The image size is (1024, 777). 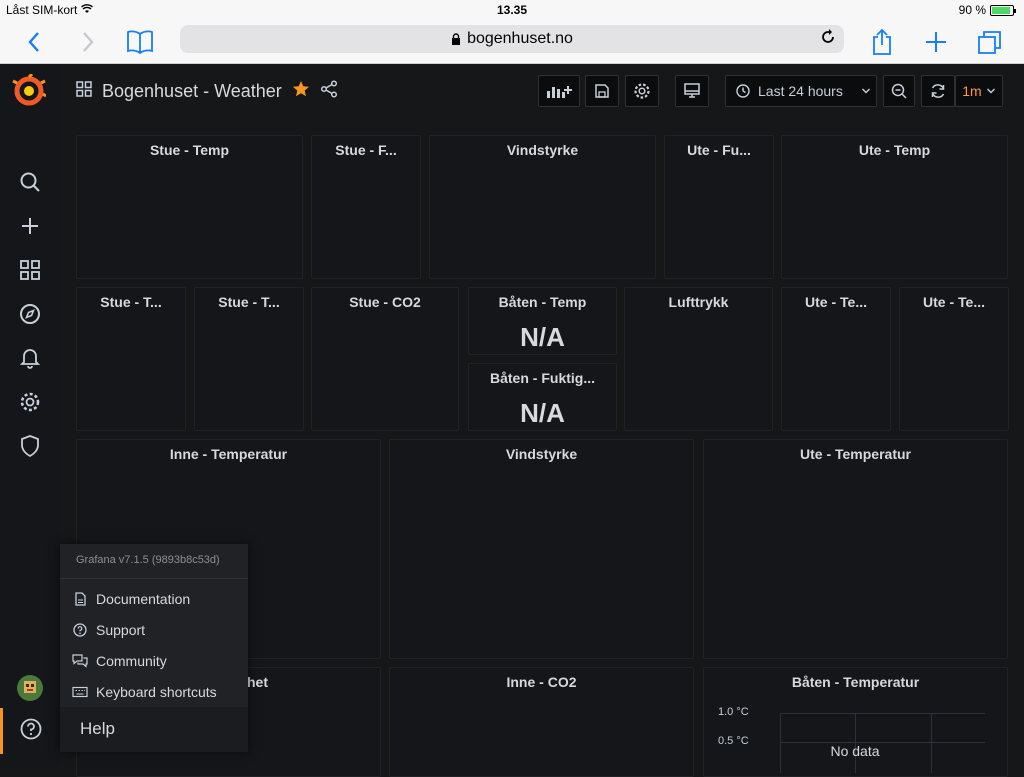 I want to click on help-menu-toggle, so click(x=30, y=731).